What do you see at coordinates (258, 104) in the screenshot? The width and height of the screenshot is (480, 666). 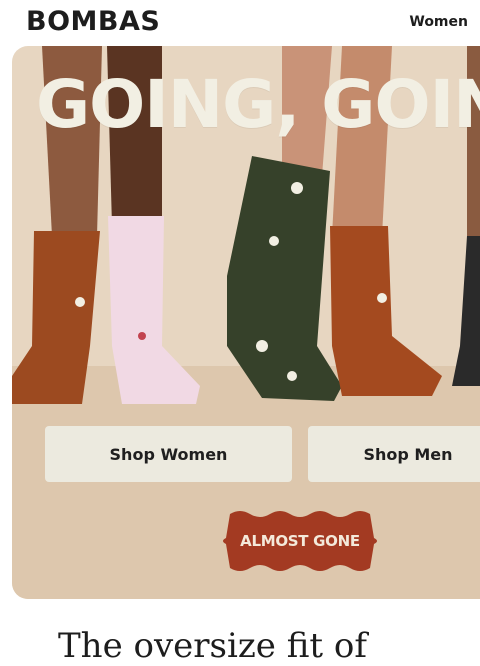 I see `hero-headline: GOING, GOING` at bounding box center [258, 104].